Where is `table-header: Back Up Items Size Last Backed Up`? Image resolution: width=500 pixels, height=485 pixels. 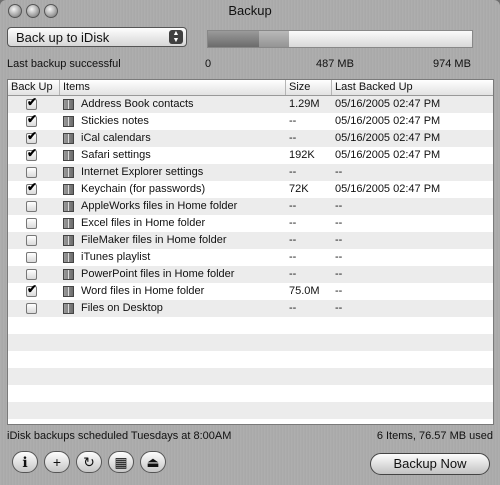 table-header: Back Up Items Size Last Backed Up is located at coordinates (250, 88).